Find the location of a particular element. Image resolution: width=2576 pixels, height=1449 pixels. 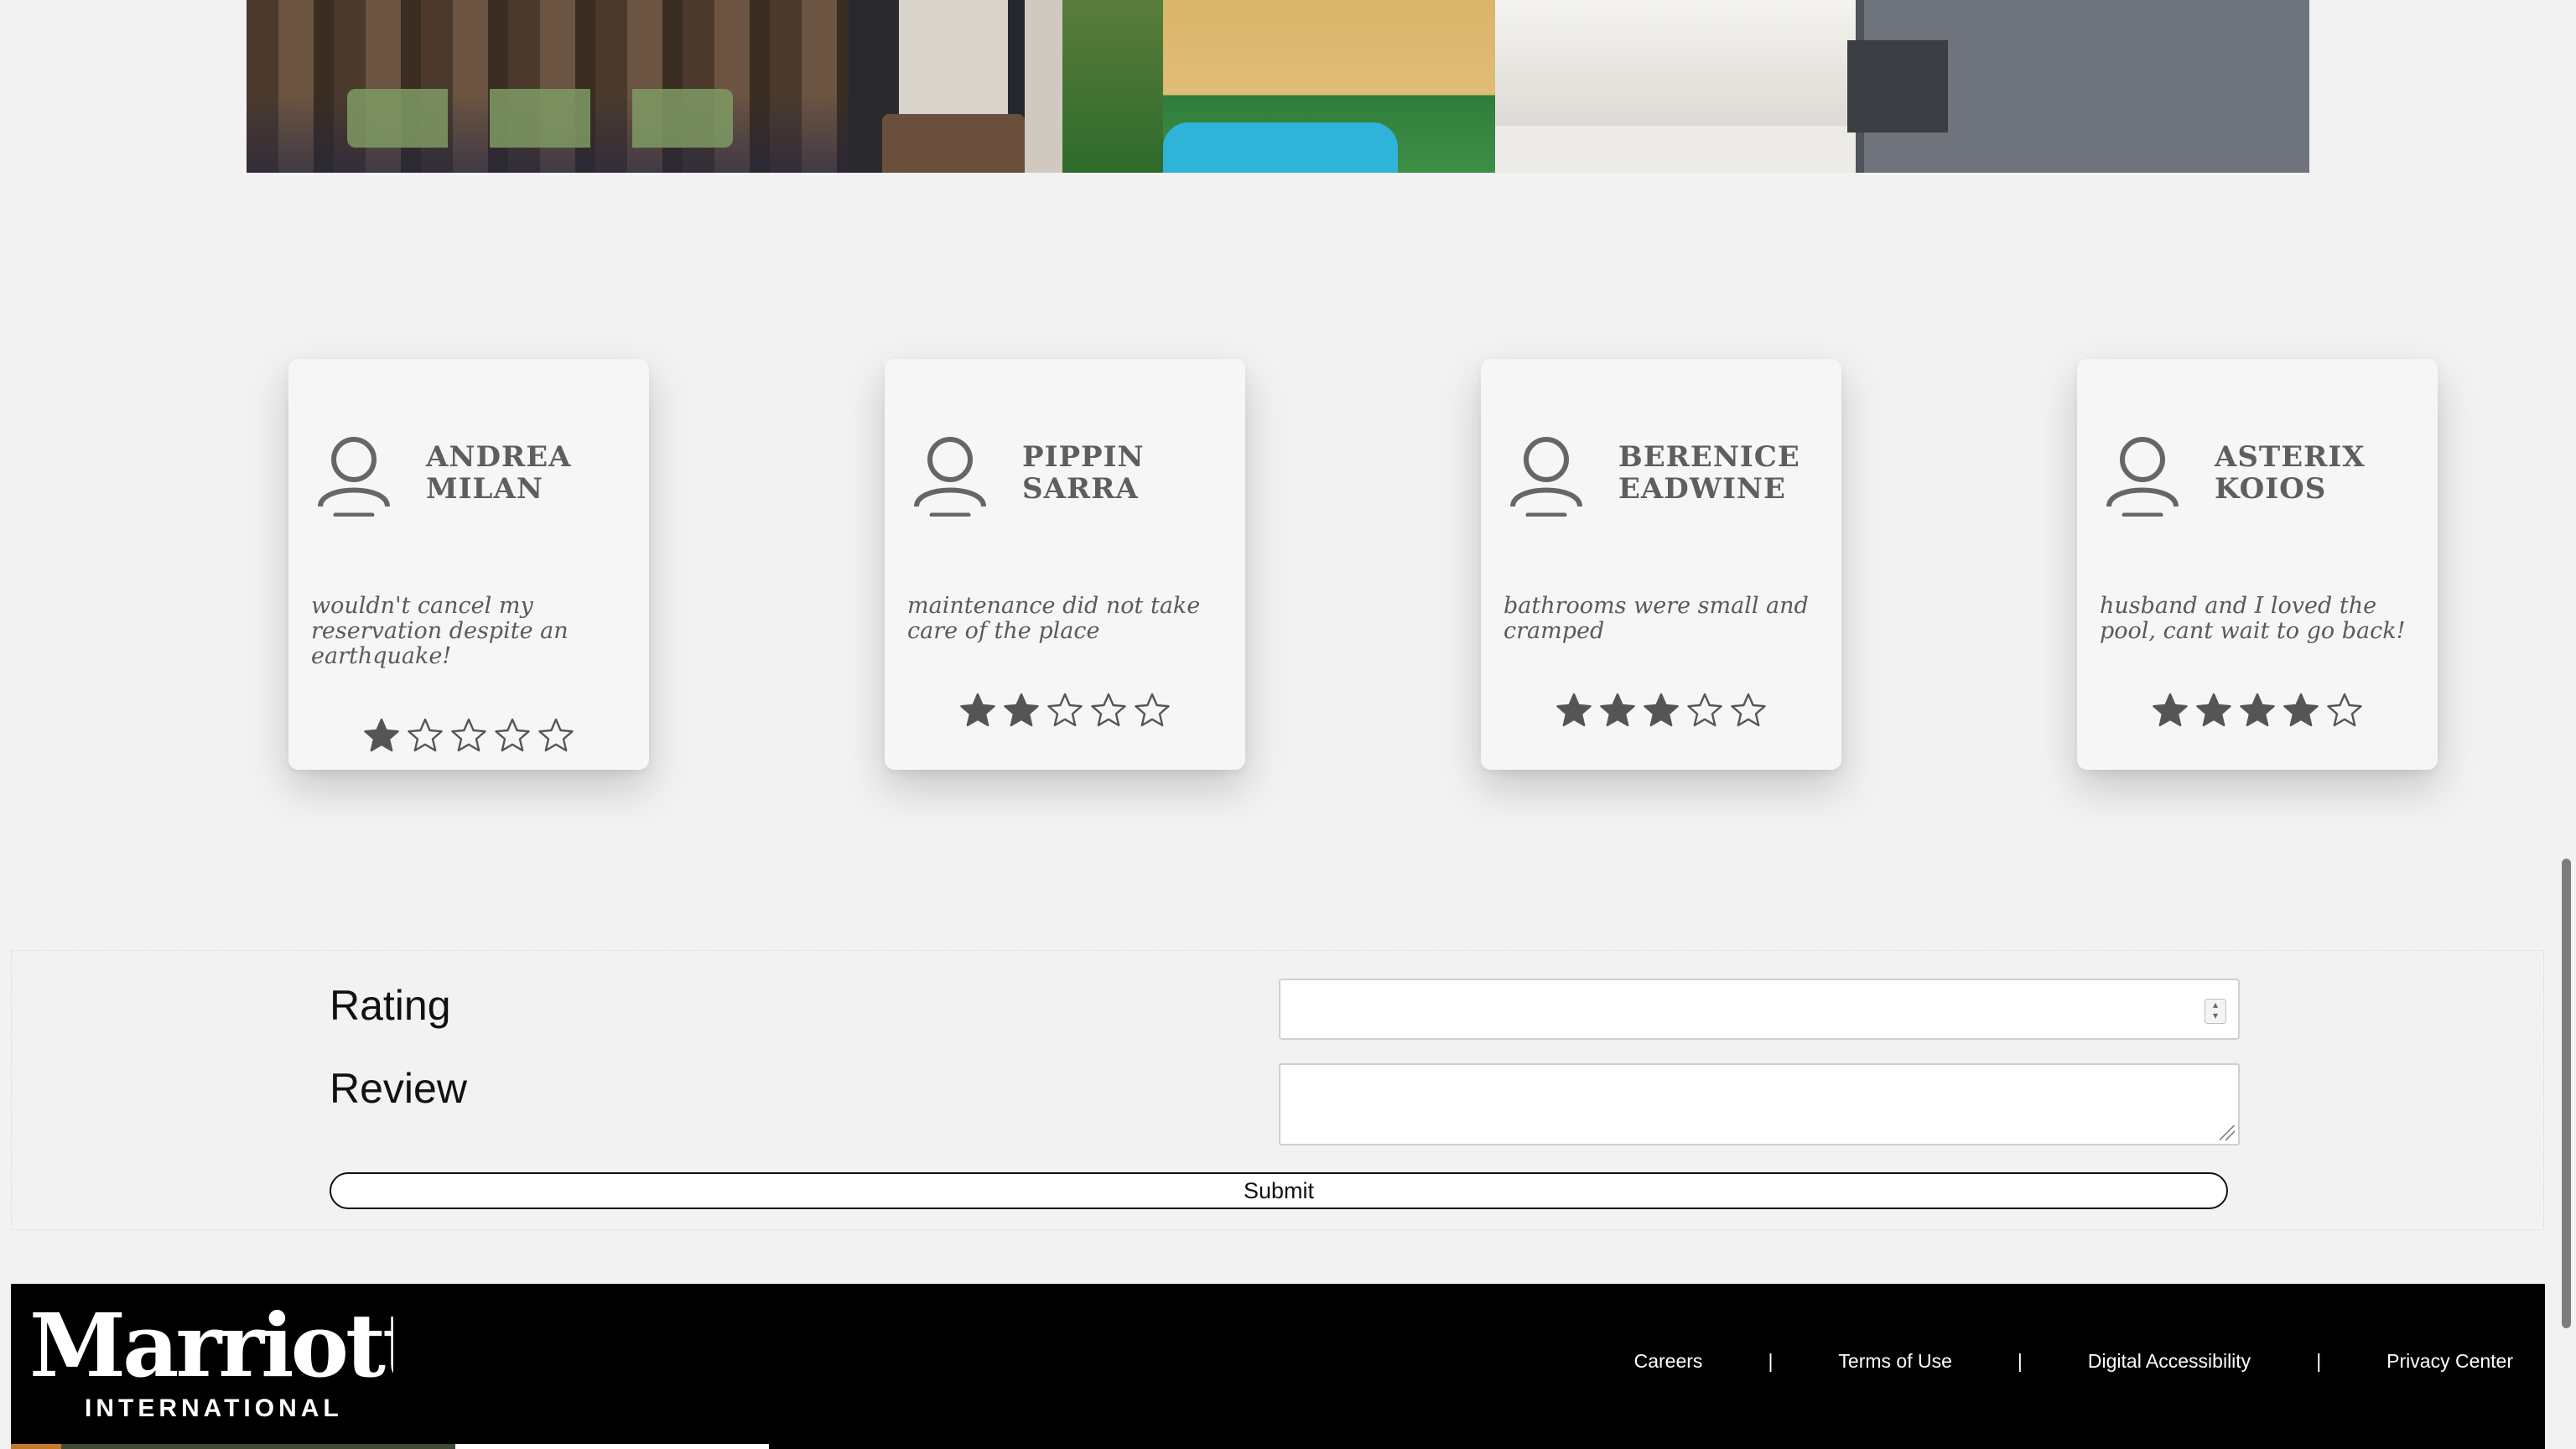

reviewer-first-name: PIPPIN is located at coordinates (1083, 457).